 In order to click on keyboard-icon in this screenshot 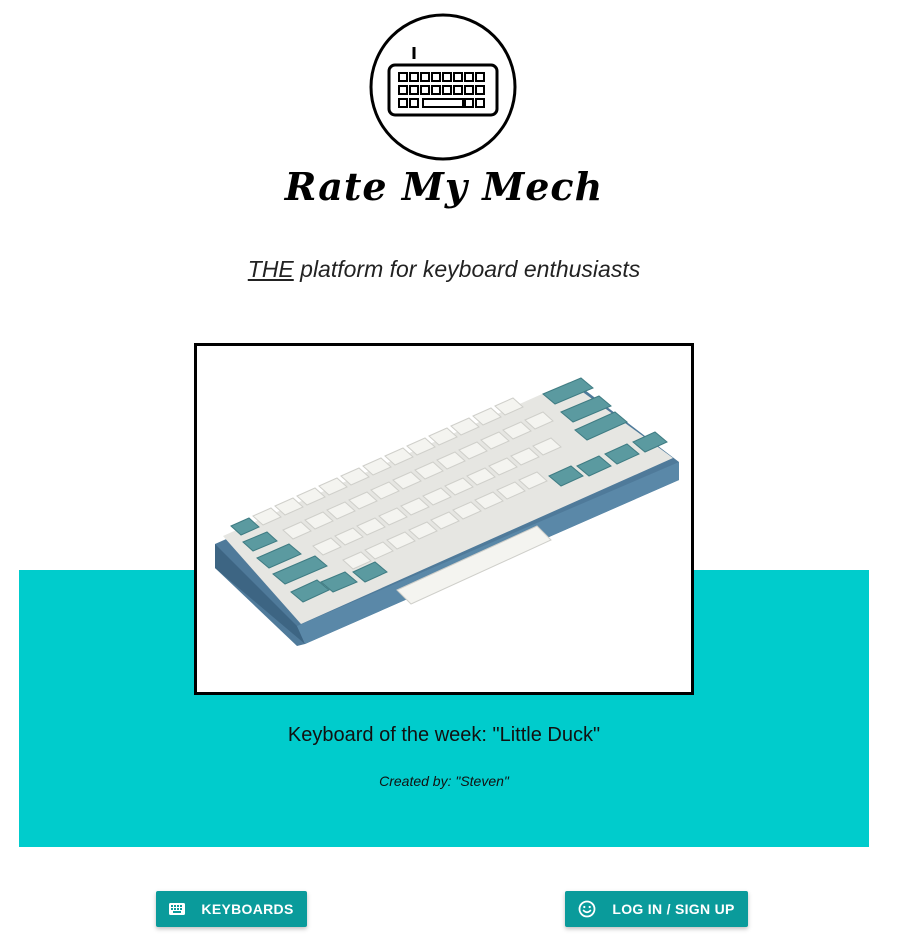, I will do `click(177, 909)`.